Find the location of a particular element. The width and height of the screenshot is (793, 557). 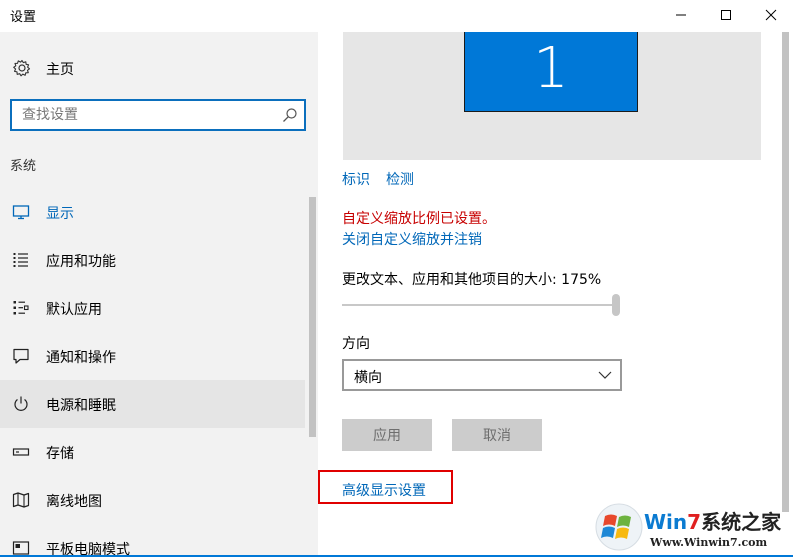

cancel-button: 取消 is located at coordinates (497, 435).